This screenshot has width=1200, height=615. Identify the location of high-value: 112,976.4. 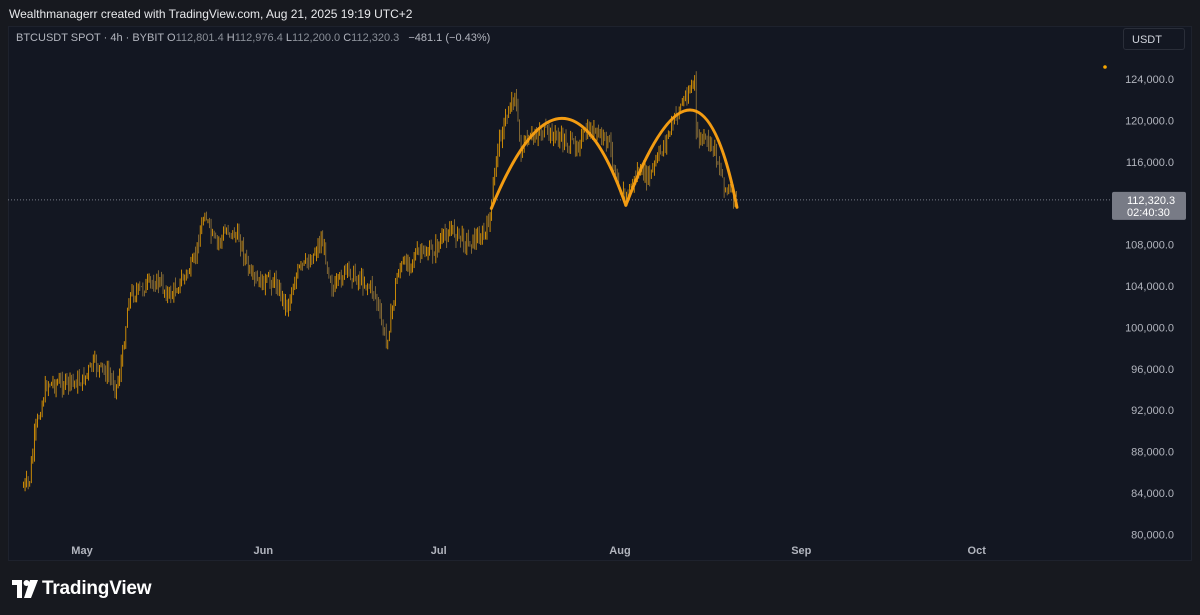
(258, 38).